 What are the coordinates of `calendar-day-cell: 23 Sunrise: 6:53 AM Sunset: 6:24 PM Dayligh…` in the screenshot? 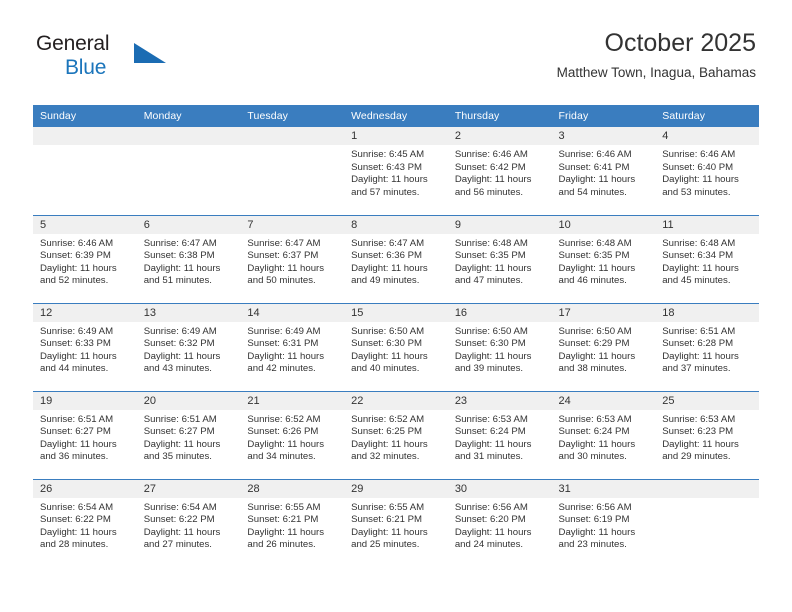 It's located at (499, 434).